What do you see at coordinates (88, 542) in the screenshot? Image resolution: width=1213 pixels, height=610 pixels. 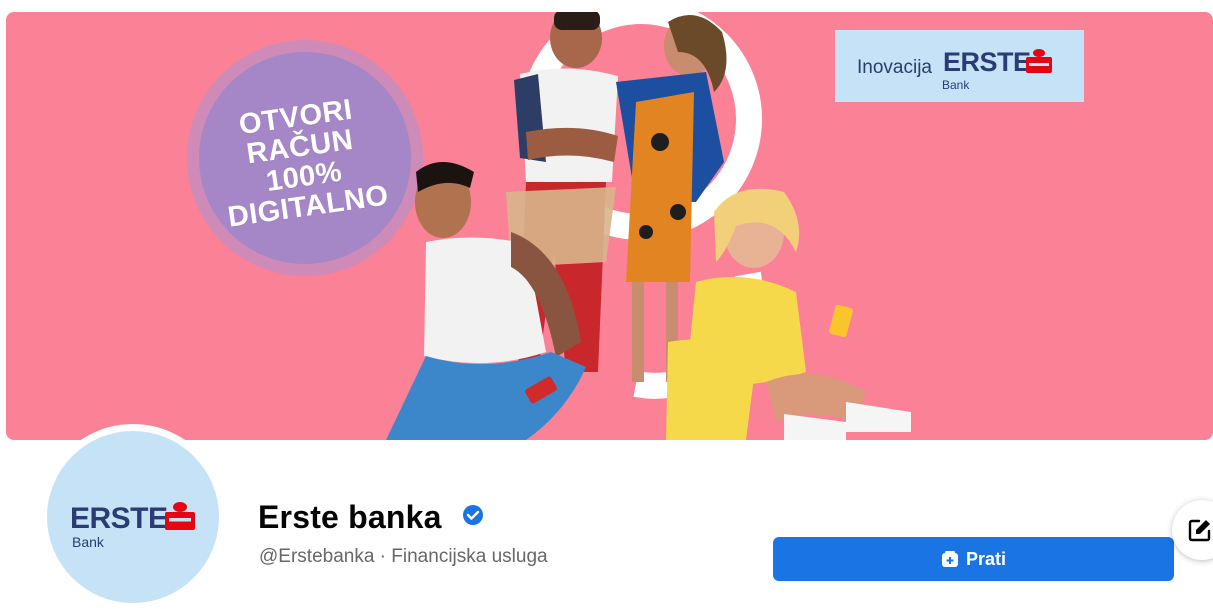 I see `avatar-subtitle: Bank` at bounding box center [88, 542].